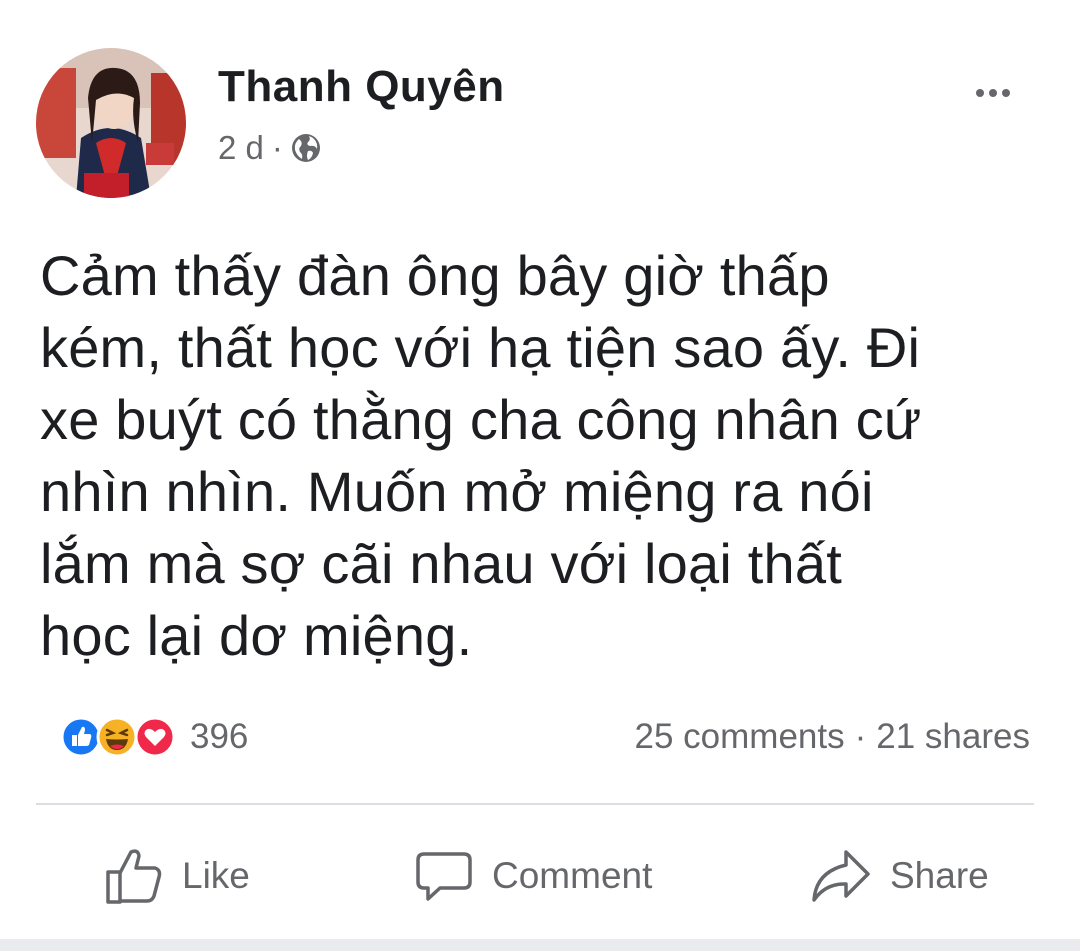 Image resolution: width=1080 pixels, height=951 pixels. What do you see at coordinates (572, 875) in the screenshot?
I see `comment-label: Comment` at bounding box center [572, 875].